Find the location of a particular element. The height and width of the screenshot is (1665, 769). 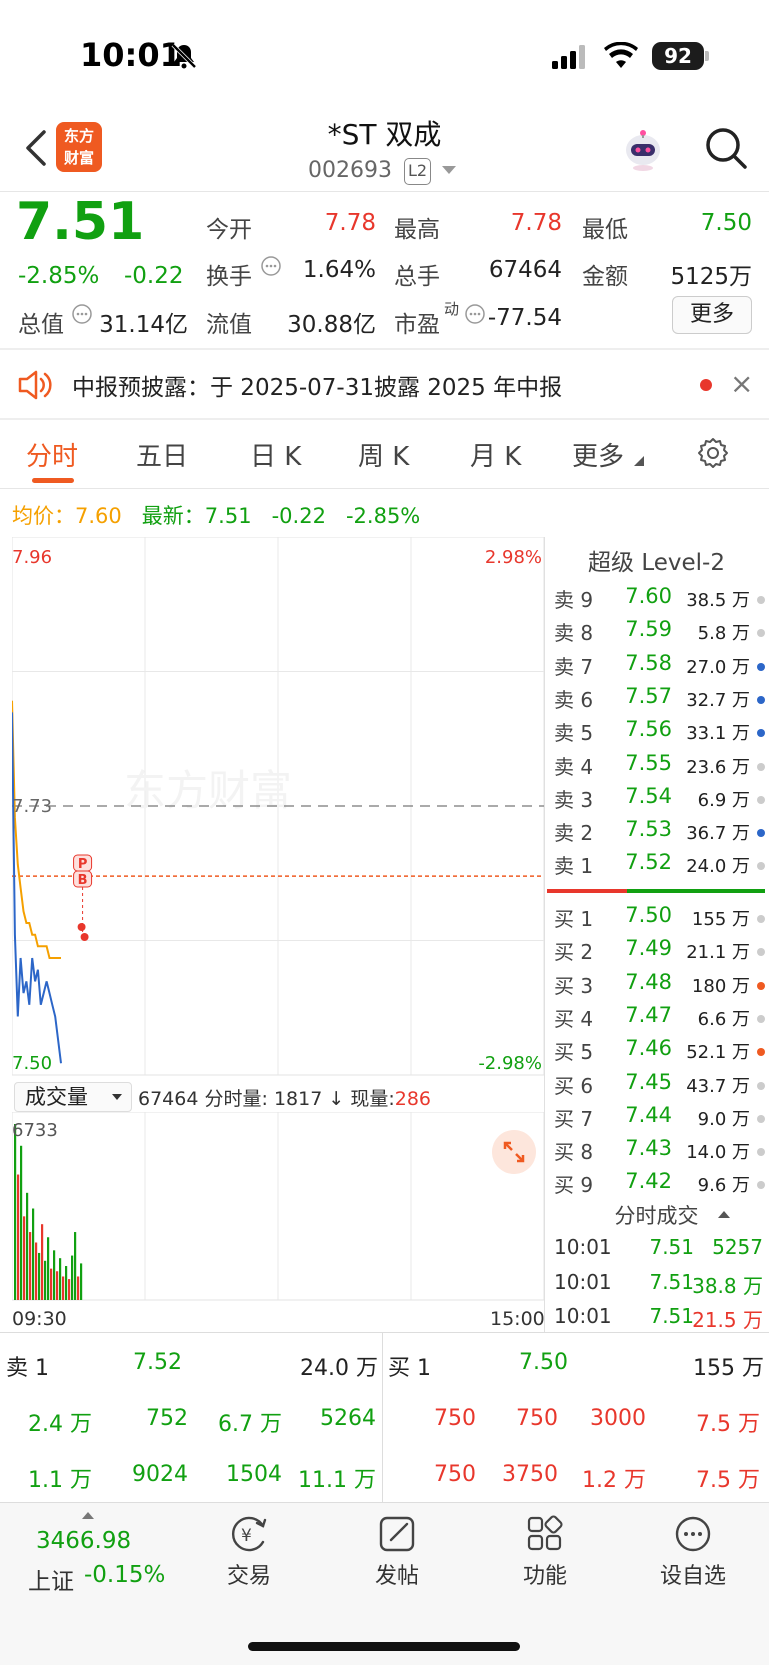

index-change: -0.15% is located at coordinates (124, 1575).